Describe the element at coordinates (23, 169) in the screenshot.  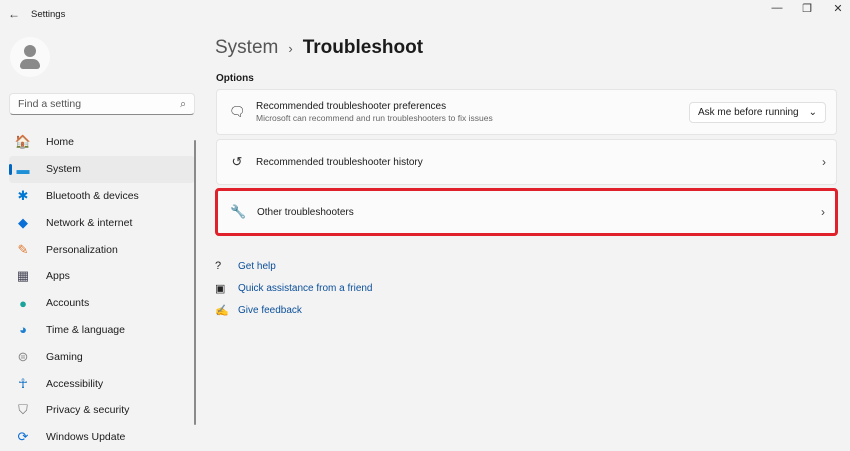
I see `system-icon: ▬` at that location.